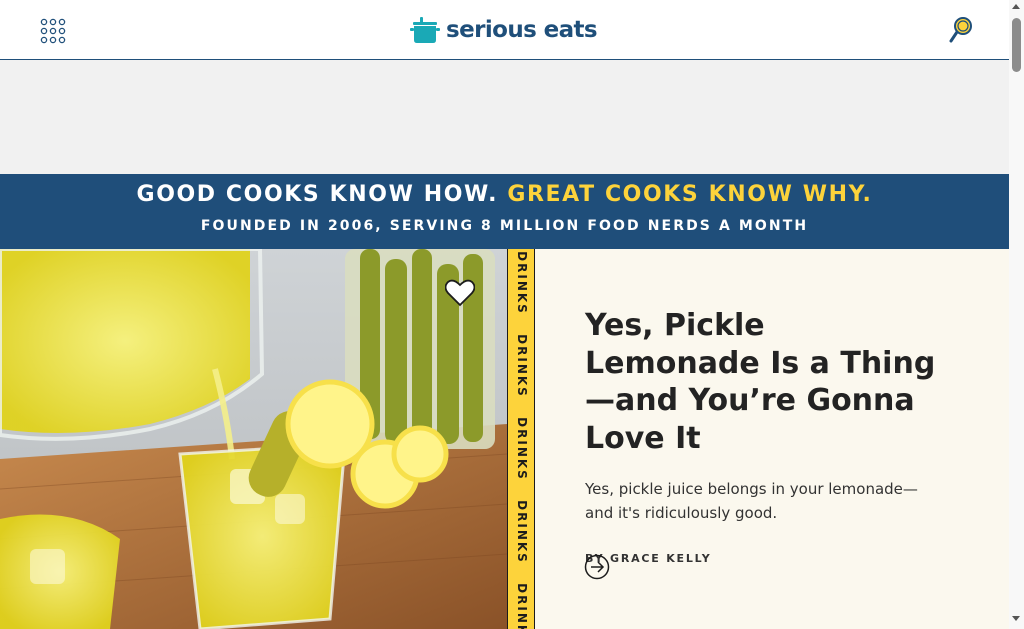 The width and height of the screenshot is (1024, 629). Describe the element at coordinates (1016, 6) in the screenshot. I see `scroll-up-arrow-icon` at that location.